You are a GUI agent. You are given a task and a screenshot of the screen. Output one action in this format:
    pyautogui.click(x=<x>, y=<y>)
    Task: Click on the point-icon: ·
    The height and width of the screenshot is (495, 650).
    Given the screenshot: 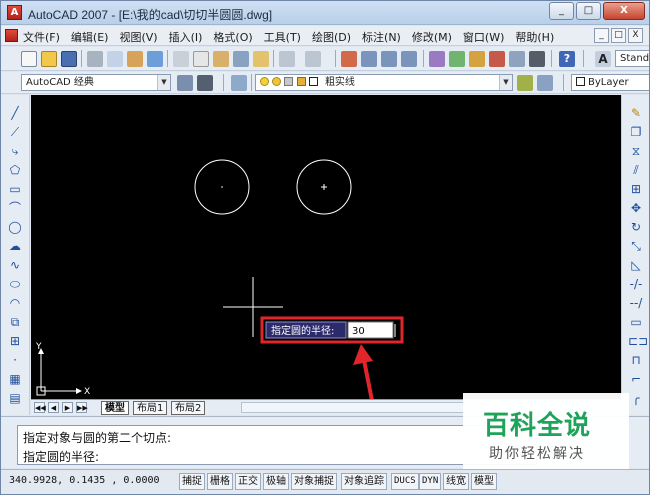 What is the action you would take?
    pyautogui.click(x=15, y=360)
    